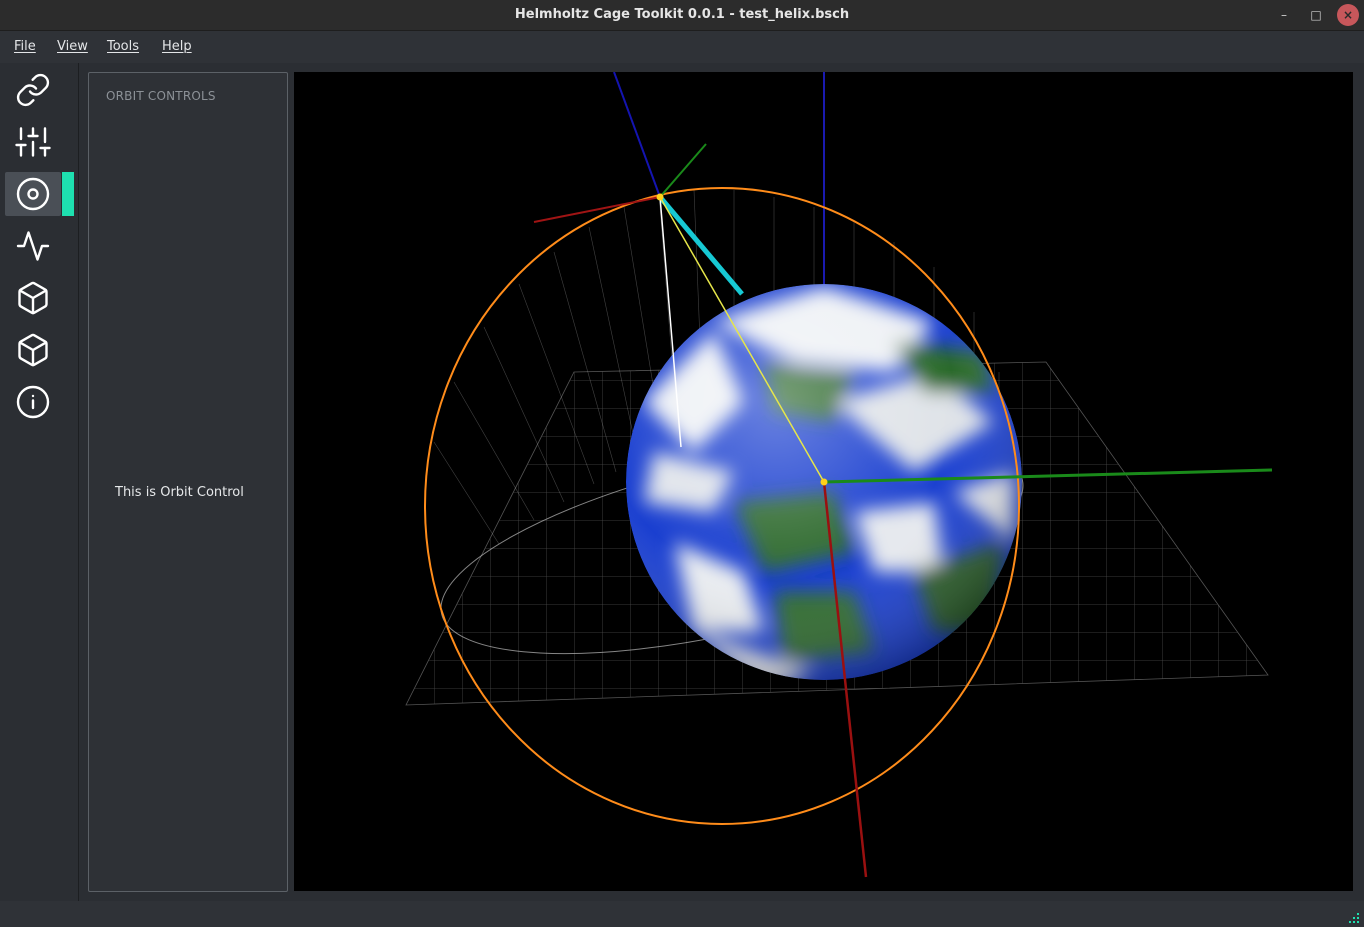 Image resolution: width=1364 pixels, height=927 pixels. What do you see at coordinates (1284, 15) in the screenshot?
I see `minimize-icon: –` at bounding box center [1284, 15].